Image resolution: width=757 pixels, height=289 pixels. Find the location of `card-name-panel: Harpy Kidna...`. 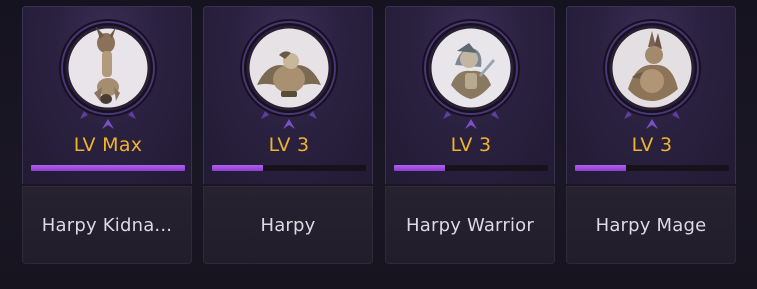

card-name-panel: Harpy Kidna... is located at coordinates (107, 225).